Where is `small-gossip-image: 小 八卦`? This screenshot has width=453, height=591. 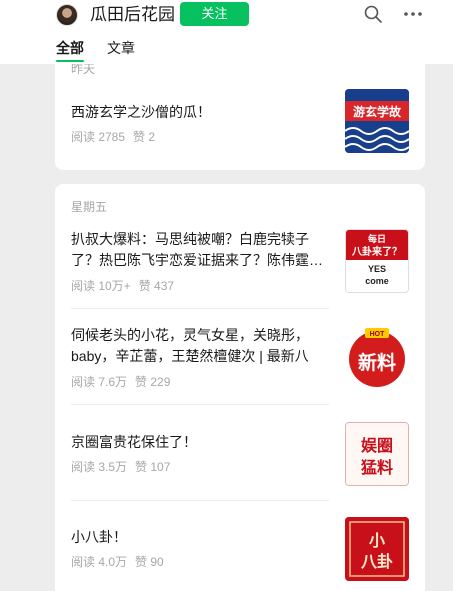 small-gossip-image: 小 八卦 is located at coordinates (377, 549).